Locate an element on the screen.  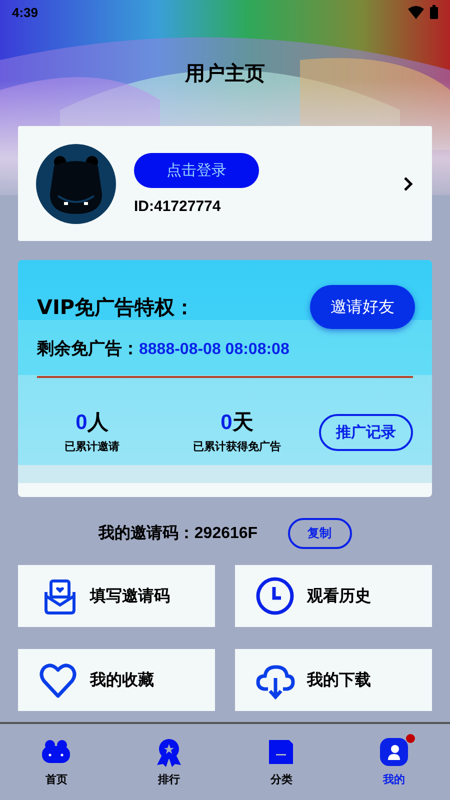
wifi-icon is located at coordinates (416, 12).